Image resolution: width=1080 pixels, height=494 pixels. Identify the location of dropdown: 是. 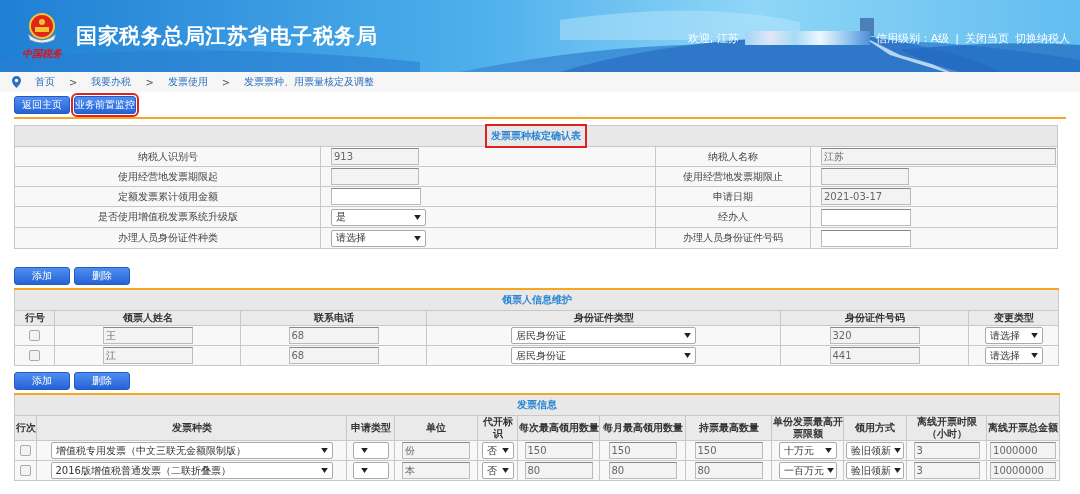
(378, 217).